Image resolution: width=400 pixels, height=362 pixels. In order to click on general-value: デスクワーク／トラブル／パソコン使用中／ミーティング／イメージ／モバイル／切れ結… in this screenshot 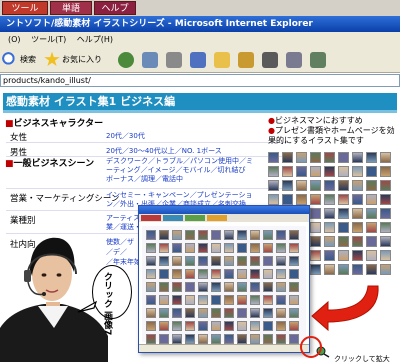, I will do `click(180, 170)`.